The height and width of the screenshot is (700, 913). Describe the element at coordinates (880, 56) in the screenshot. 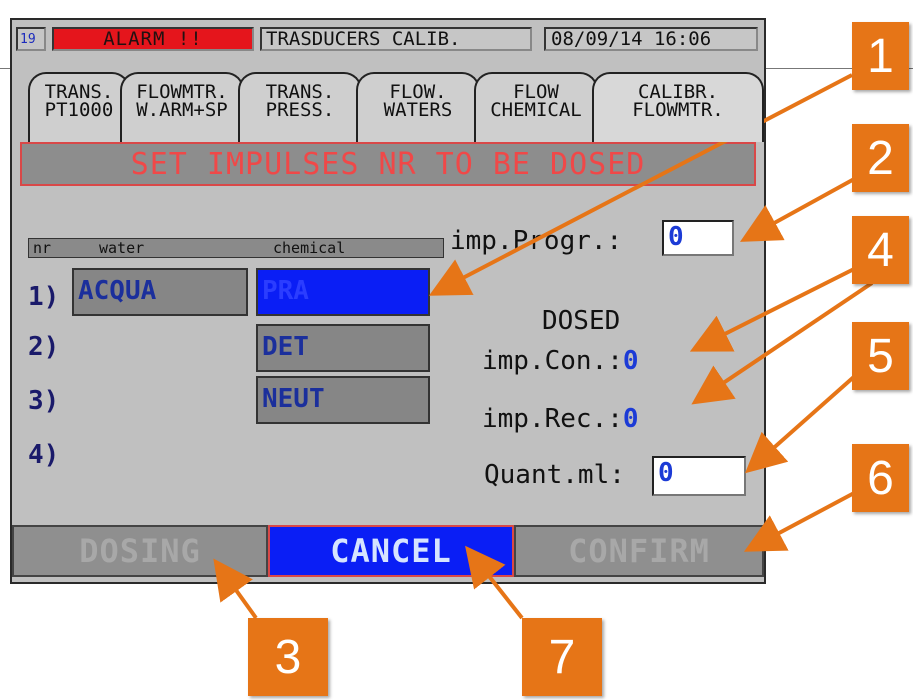

I see `callout-1: 1` at that location.